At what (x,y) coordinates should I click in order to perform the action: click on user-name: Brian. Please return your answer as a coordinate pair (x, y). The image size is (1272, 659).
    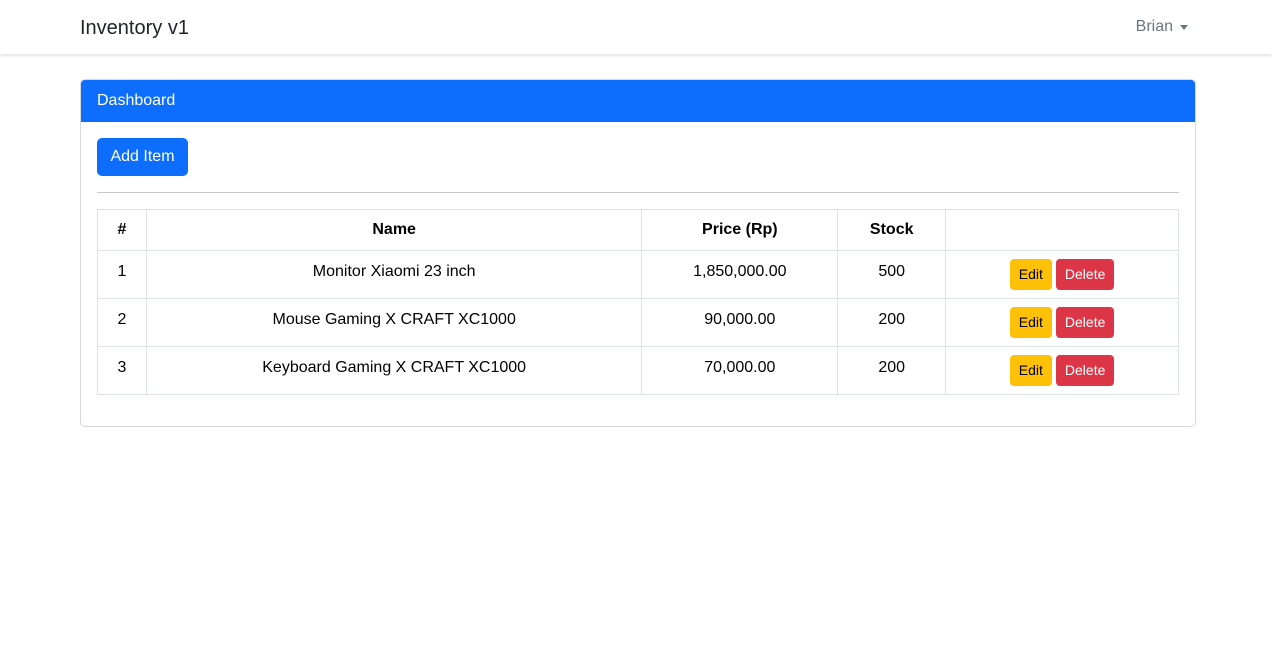
    Looking at the image, I should click on (1154, 26).